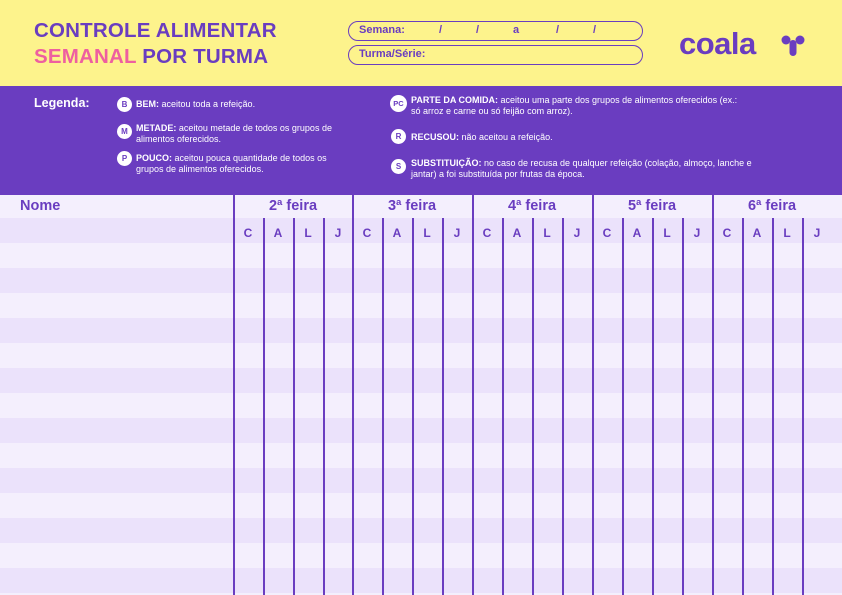 The width and height of the screenshot is (842, 595). What do you see at coordinates (293, 206) in the screenshot?
I see `day-column-header: 2ª feira` at bounding box center [293, 206].